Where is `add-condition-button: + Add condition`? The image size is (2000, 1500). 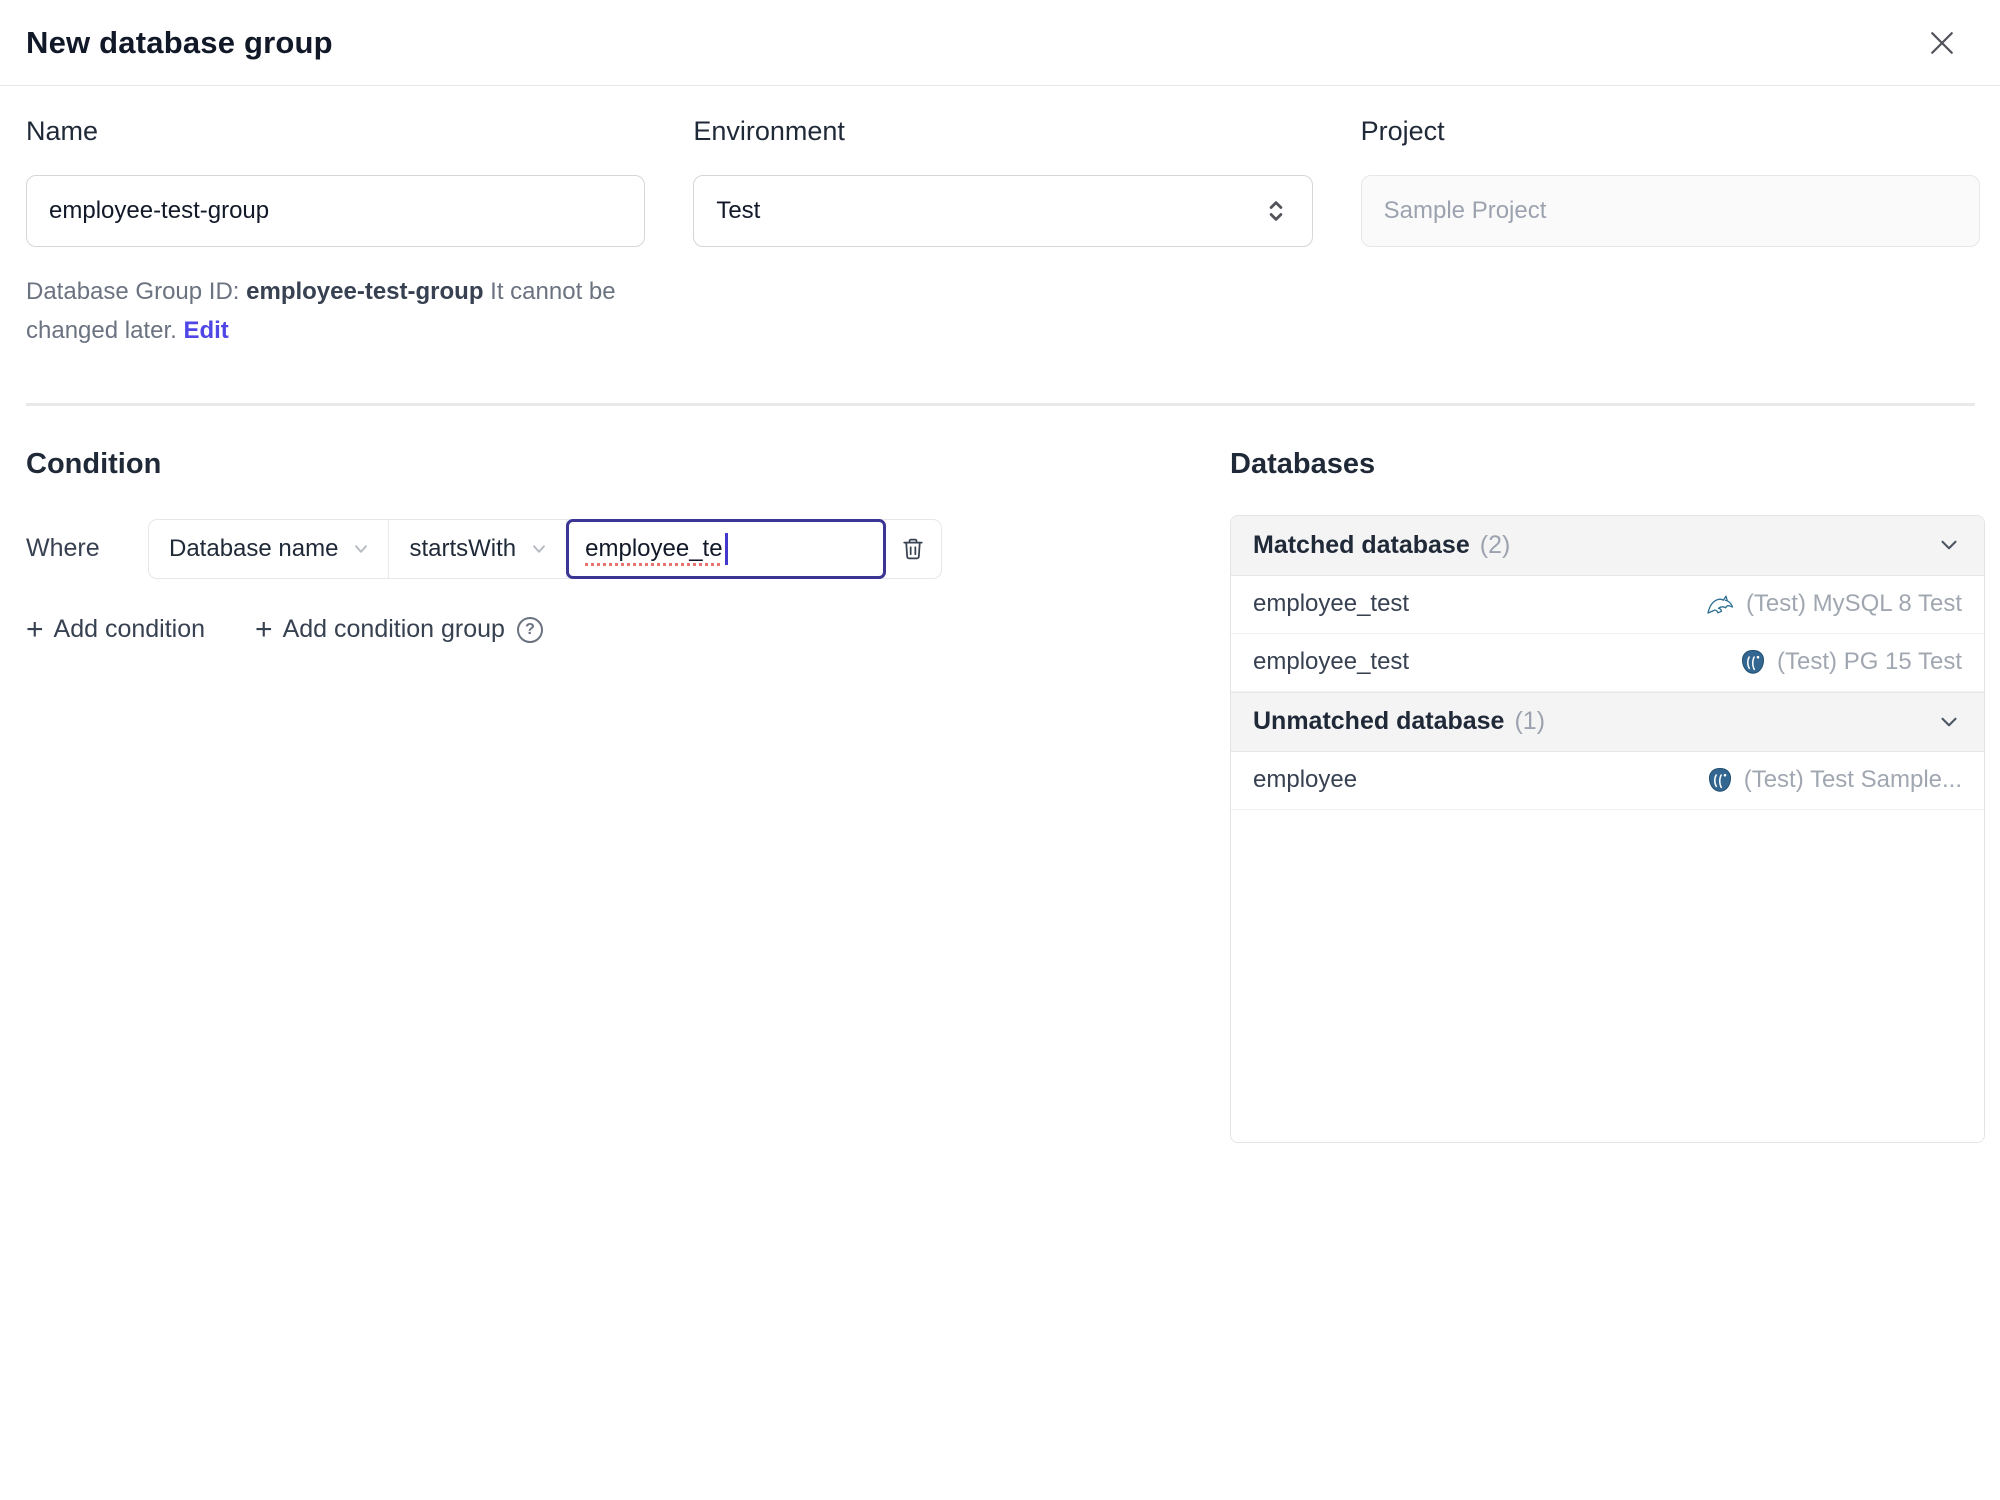 add-condition-button: + Add condition is located at coordinates (116, 629).